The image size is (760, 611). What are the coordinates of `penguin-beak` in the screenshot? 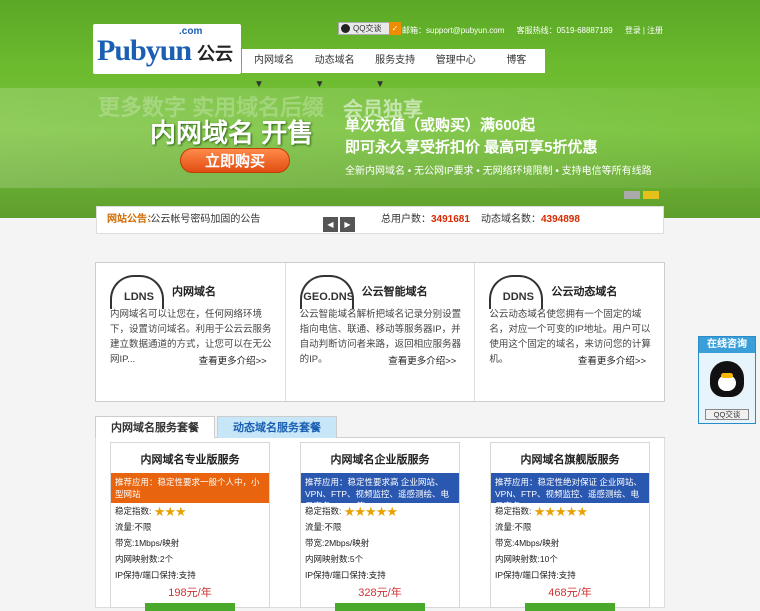 It's located at (727, 375).